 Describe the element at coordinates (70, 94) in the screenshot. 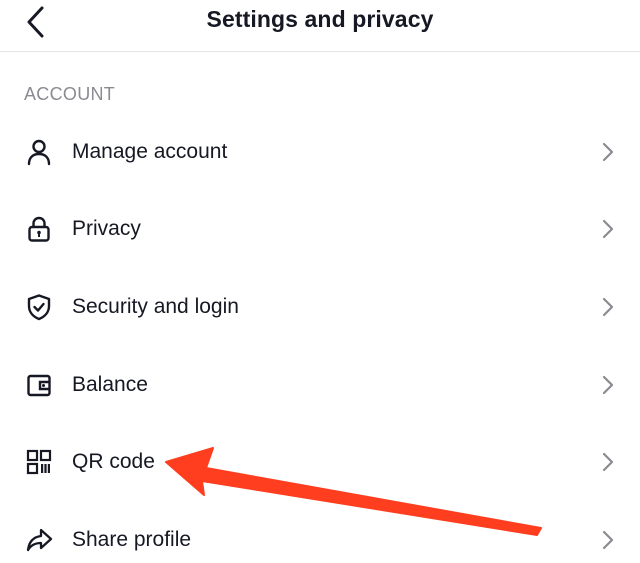

I see `section-header-account: ACCOUNT` at that location.